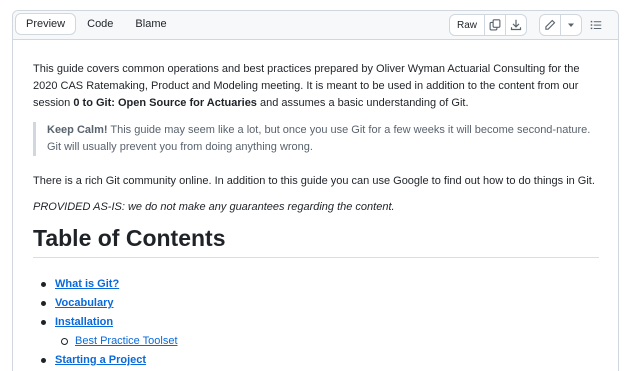  I want to click on toc-heading: Table of Contents, so click(316, 240).